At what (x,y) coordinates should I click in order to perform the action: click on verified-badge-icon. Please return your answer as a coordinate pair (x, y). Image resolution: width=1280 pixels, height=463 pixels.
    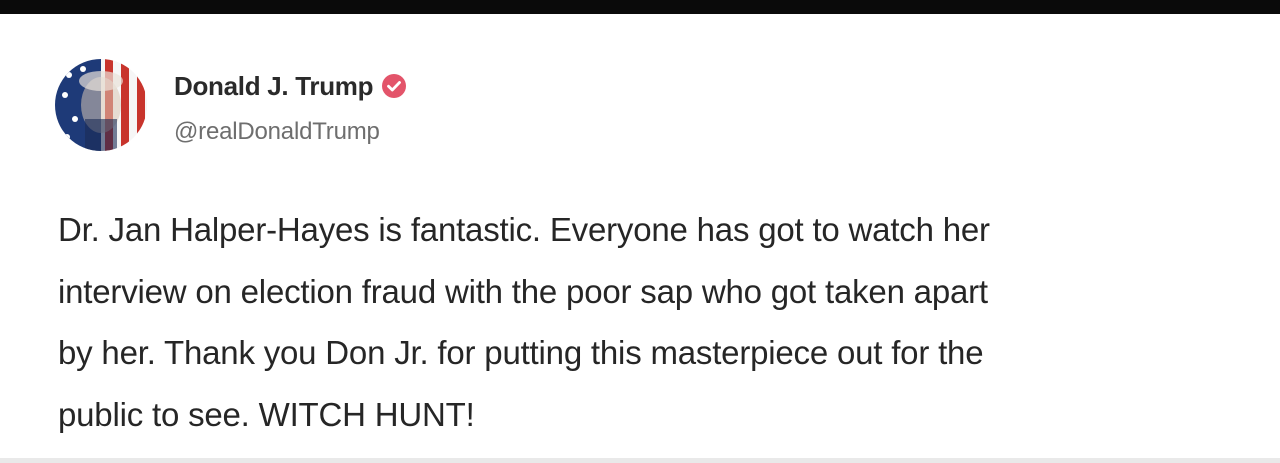
    Looking at the image, I should click on (394, 86).